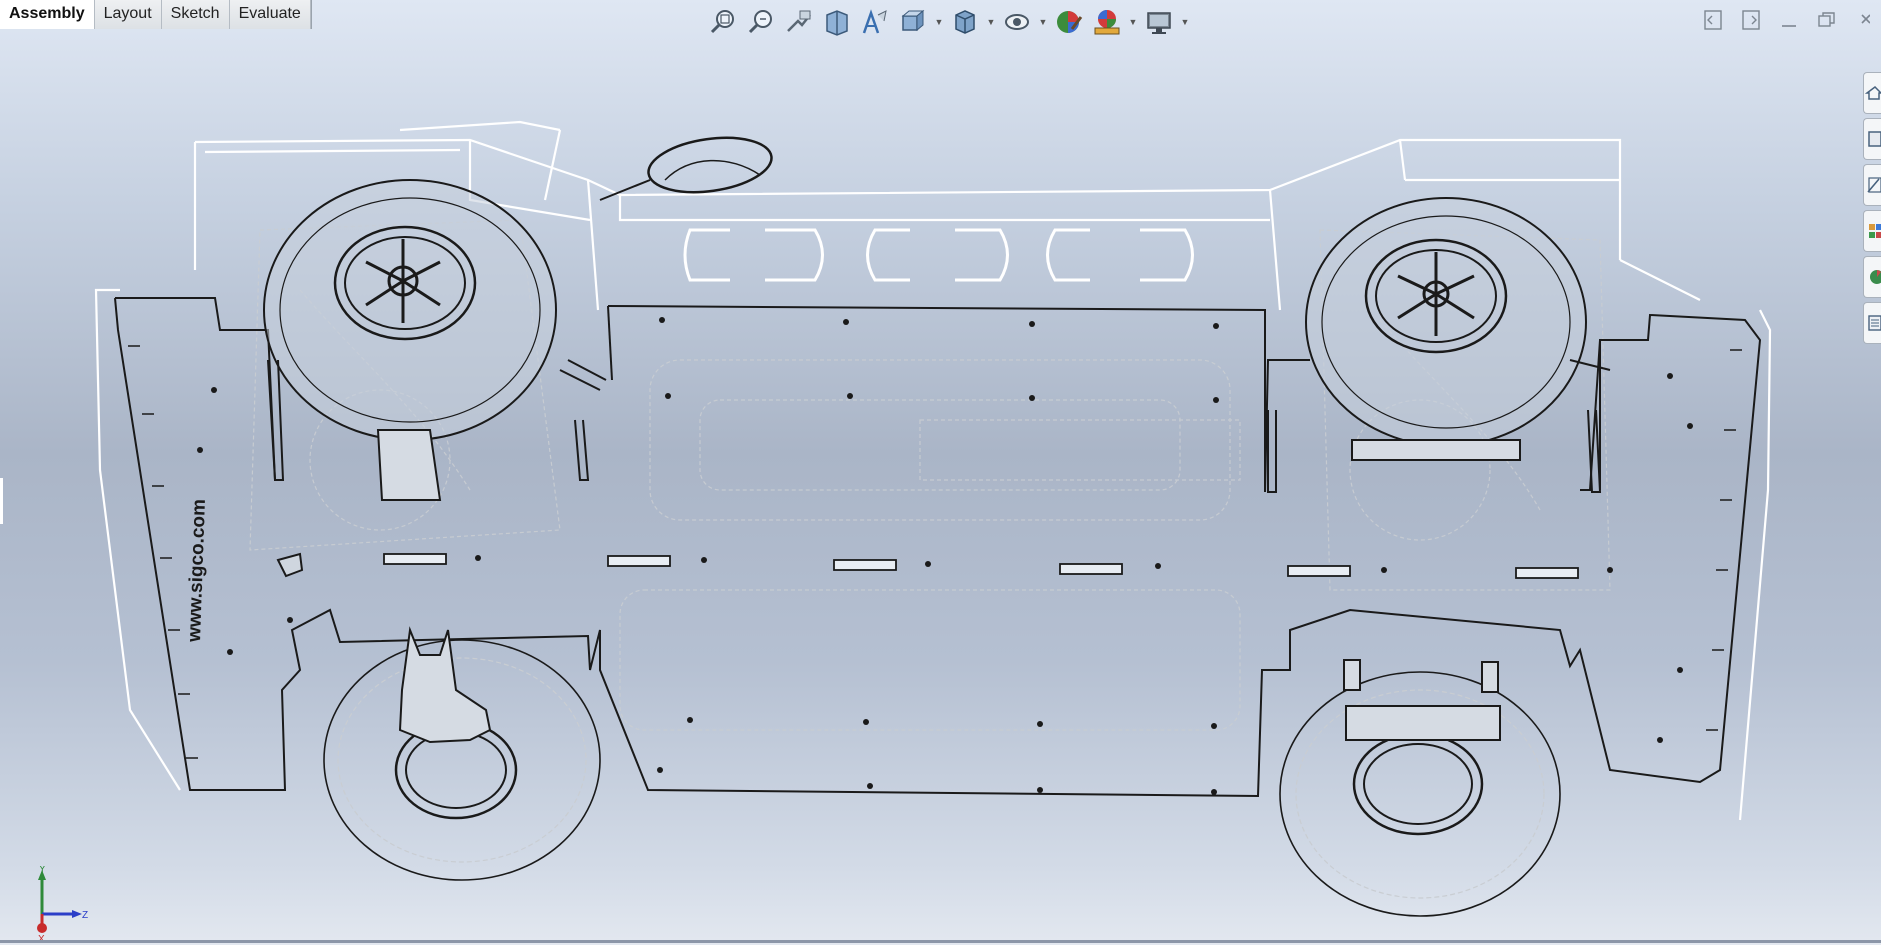 The image size is (1881, 945). Describe the element at coordinates (1865, 20) in the screenshot. I see `close-icon` at that location.